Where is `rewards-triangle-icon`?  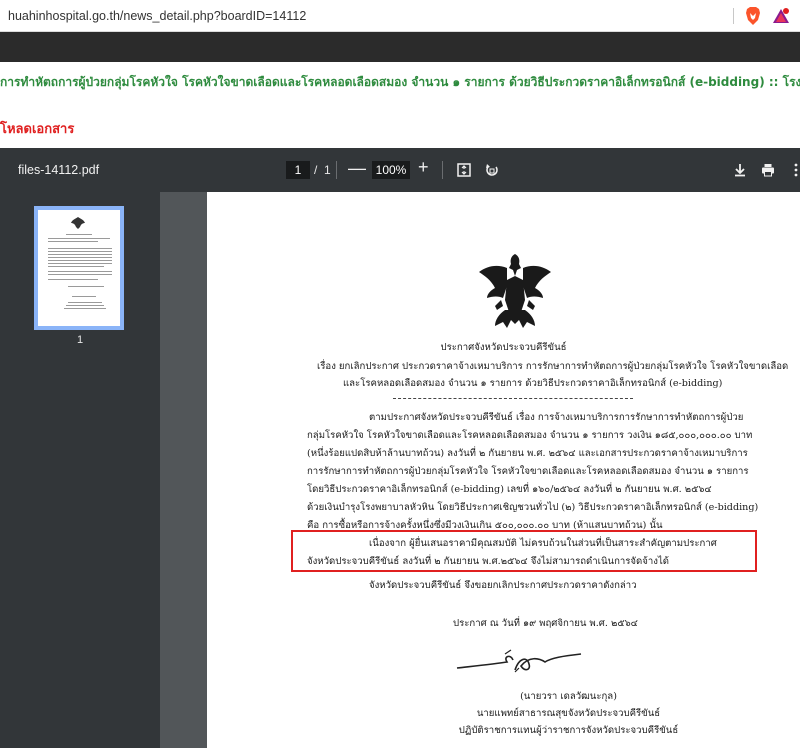
rewards-triangle-icon is located at coordinates (781, 16).